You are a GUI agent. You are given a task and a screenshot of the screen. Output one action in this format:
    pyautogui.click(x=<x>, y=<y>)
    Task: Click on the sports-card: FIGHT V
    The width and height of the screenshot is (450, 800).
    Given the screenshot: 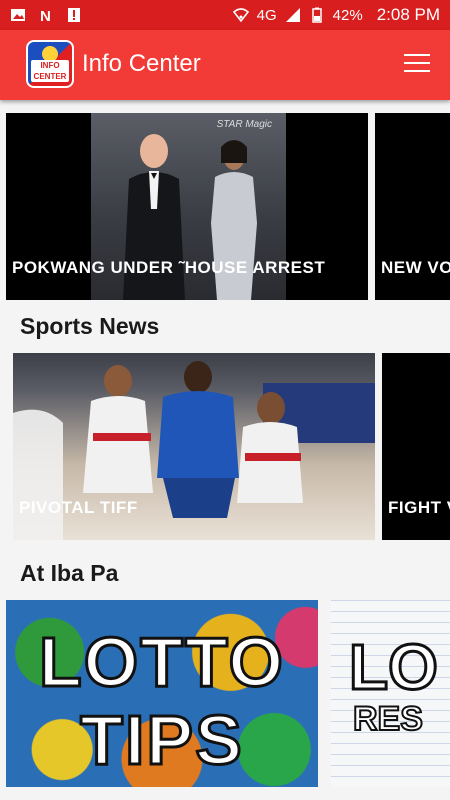 What is the action you would take?
    pyautogui.click(x=416, y=446)
    